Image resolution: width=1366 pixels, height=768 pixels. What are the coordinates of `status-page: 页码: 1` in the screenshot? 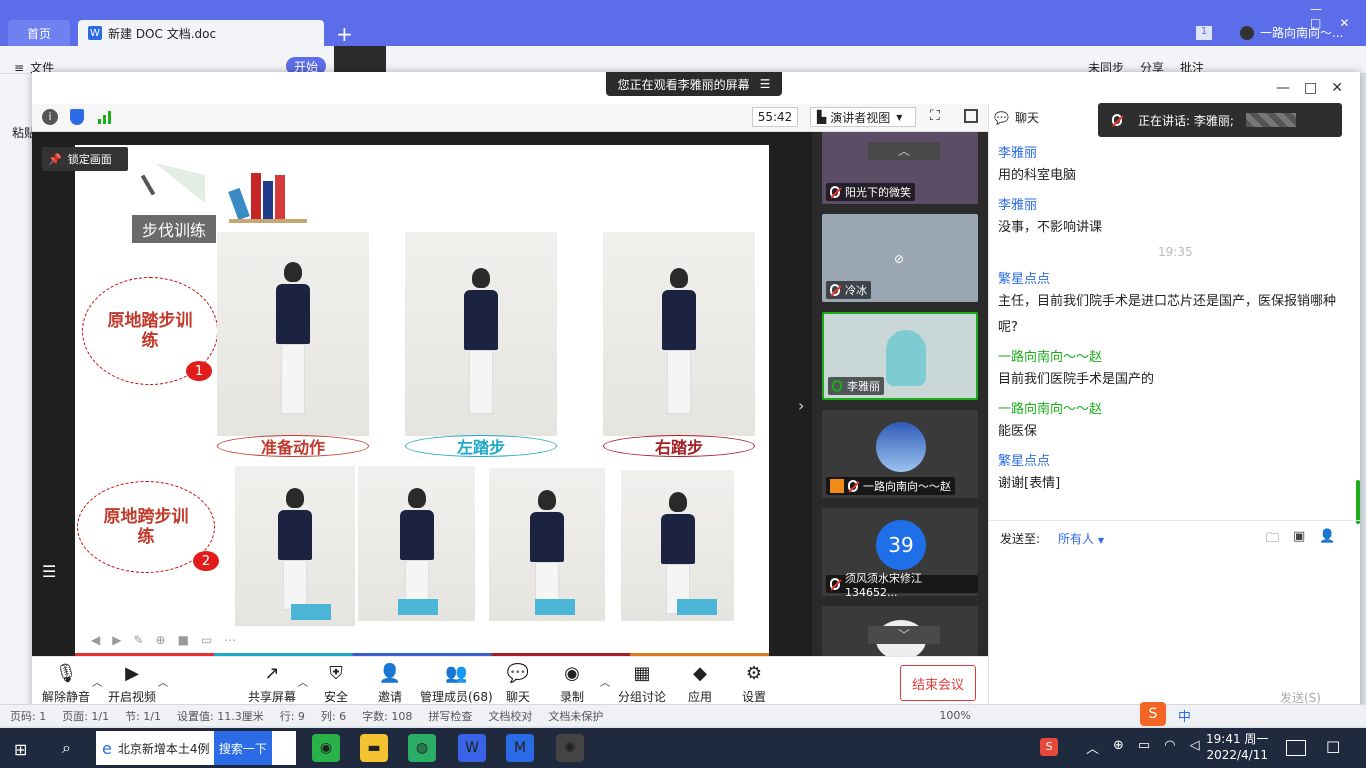 It's located at (28, 716).